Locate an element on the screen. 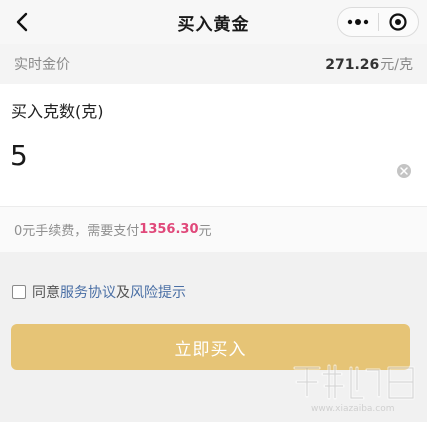 This screenshot has width=427, height=422. price-label: 实时金价 is located at coordinates (42, 65).